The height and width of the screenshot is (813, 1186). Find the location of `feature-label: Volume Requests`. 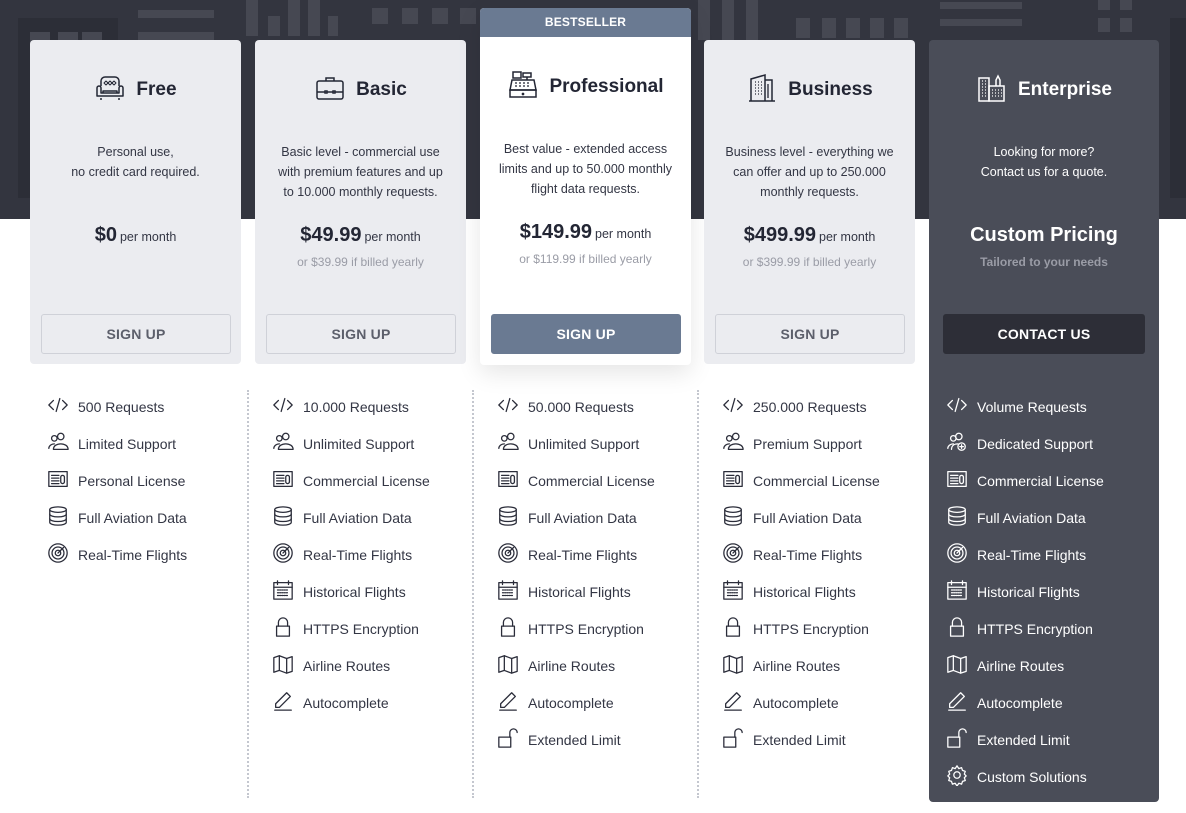

feature-label: Volume Requests is located at coordinates (1032, 406).